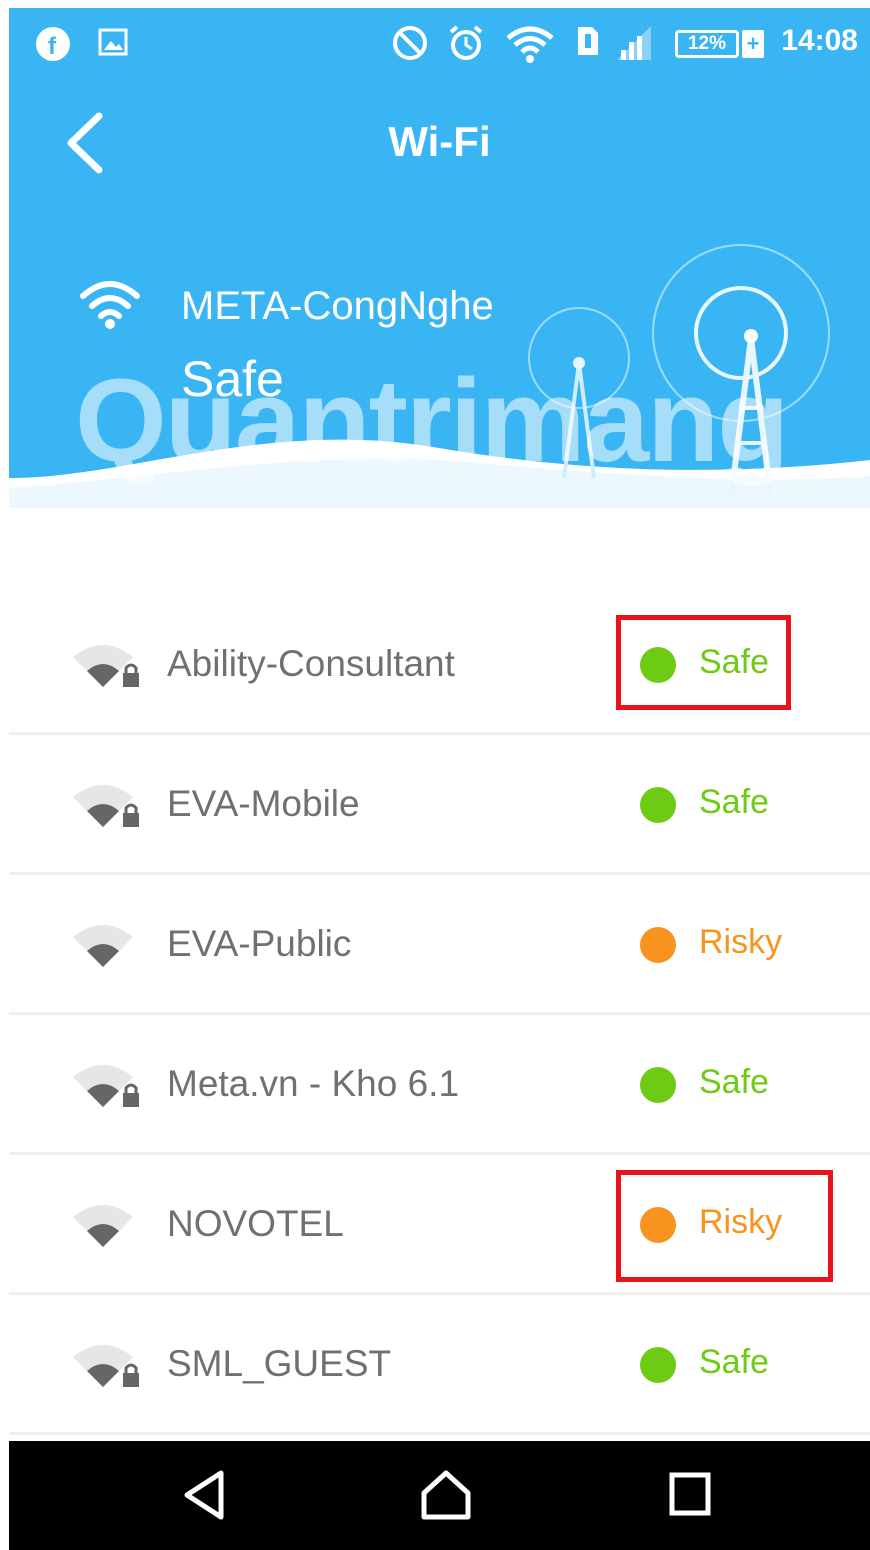 The width and height of the screenshot is (870, 1550). I want to click on facebook-icon: f, so click(53, 46).